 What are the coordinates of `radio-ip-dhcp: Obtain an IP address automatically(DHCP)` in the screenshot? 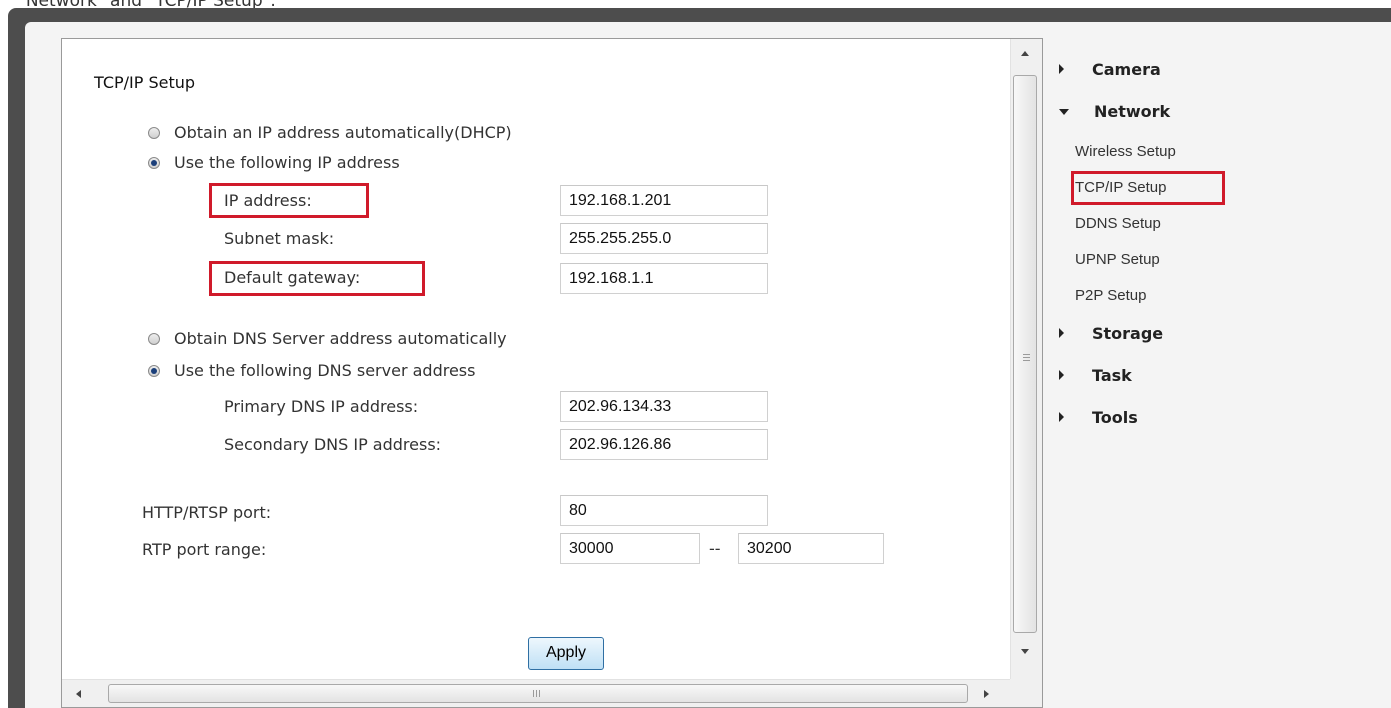 It's located at (330, 132).